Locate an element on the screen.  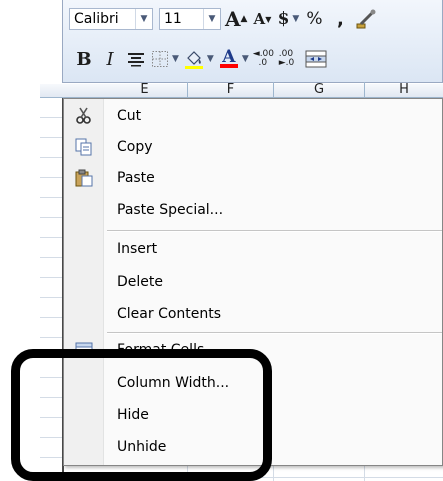
comma-symbol: , is located at coordinates (340, 19).